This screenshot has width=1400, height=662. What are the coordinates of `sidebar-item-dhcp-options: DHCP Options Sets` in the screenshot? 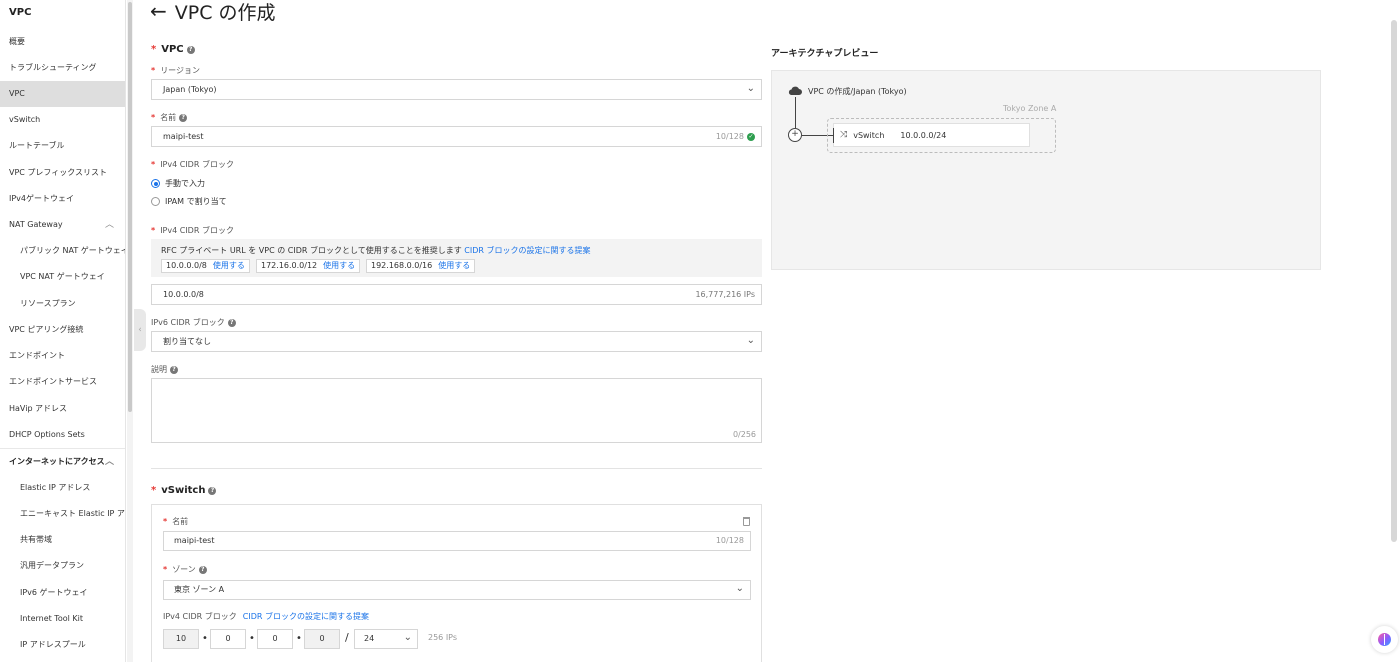 It's located at (62, 435).